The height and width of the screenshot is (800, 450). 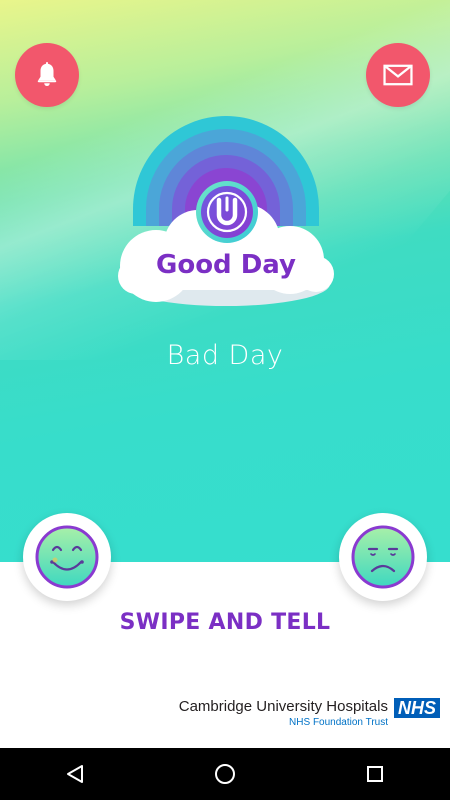 I want to click on mood-logo: Good Day, so click(x=226, y=214).